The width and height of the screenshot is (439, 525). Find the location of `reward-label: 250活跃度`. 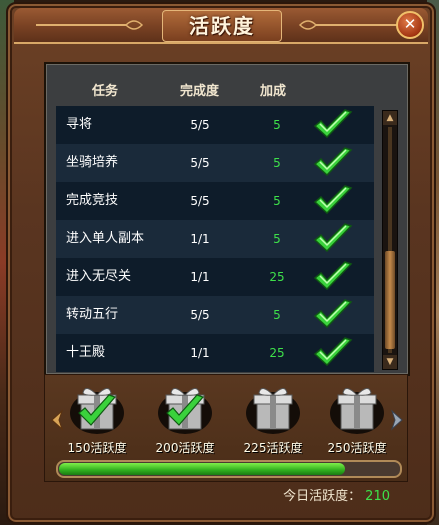

reward-label: 250活跃度 is located at coordinates (357, 448).